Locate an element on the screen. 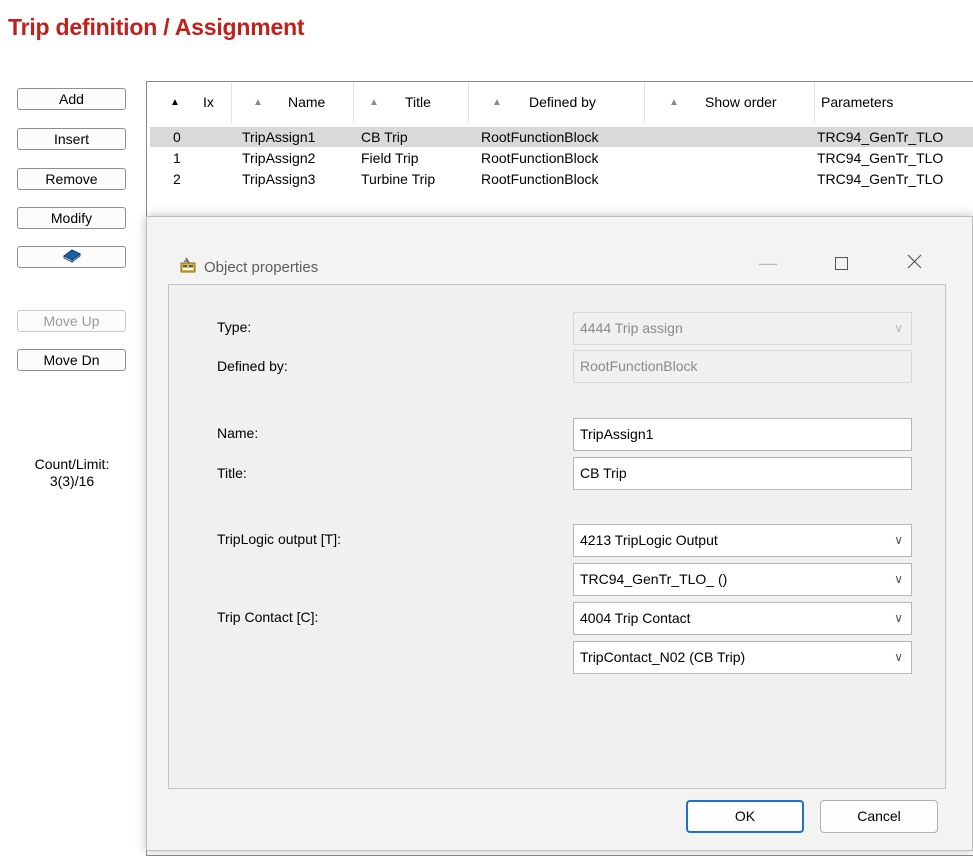 This screenshot has width=973, height=856. column-header-ix: ▲ Ix is located at coordinates (189, 102).